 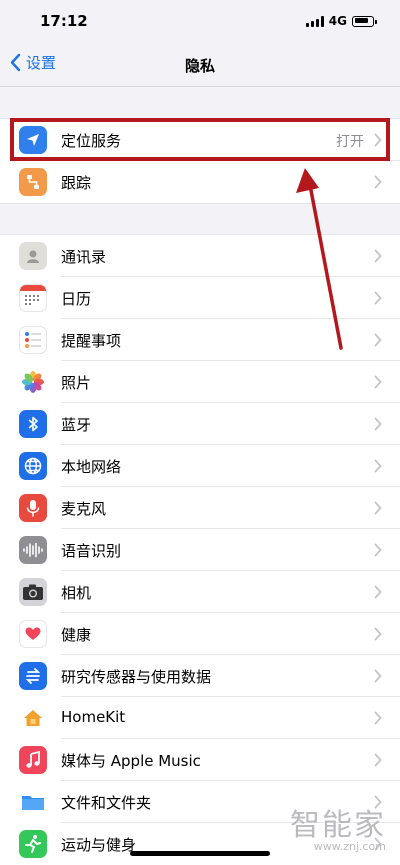 What do you see at coordinates (200, 853) in the screenshot?
I see `home-indicator` at bounding box center [200, 853].